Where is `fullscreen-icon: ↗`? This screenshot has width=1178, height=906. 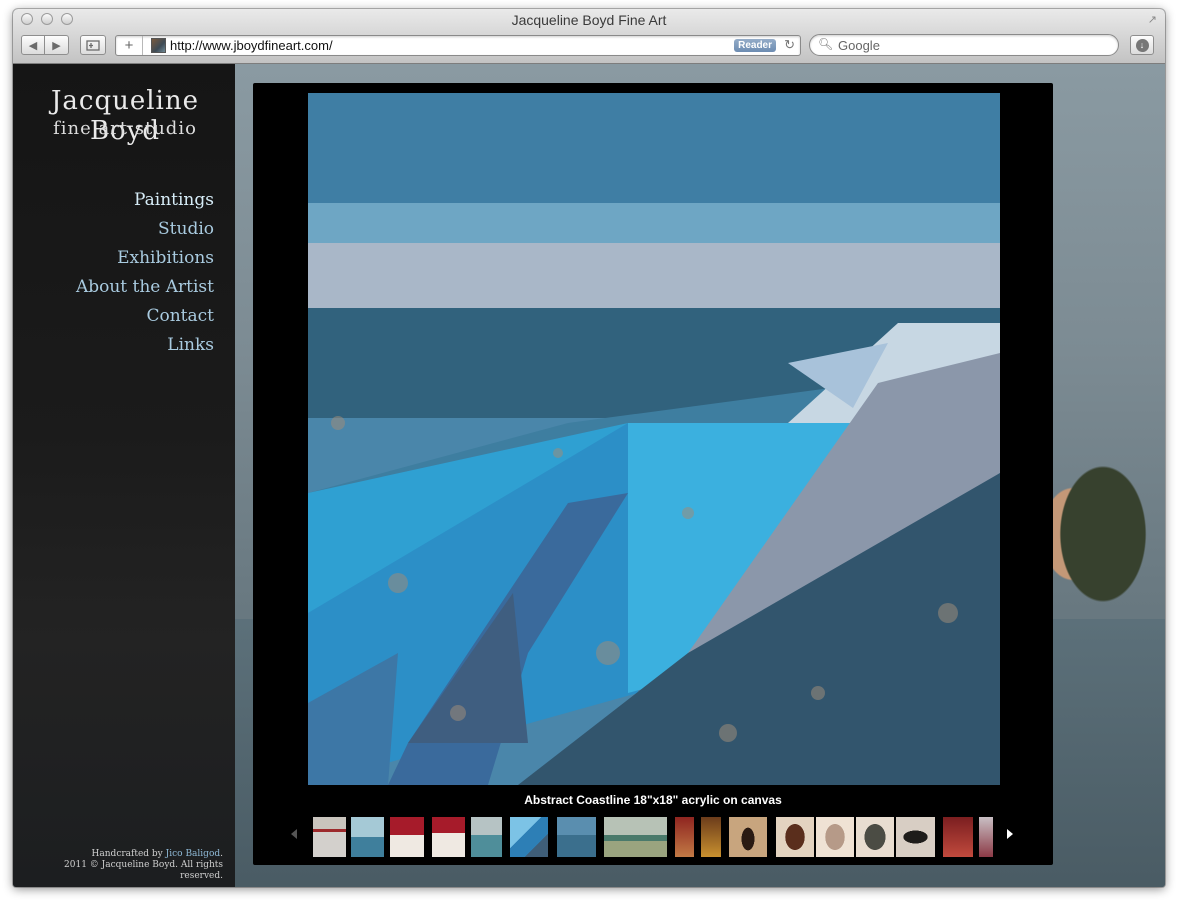 fullscreen-icon: ↗ is located at coordinates (1152, 19).